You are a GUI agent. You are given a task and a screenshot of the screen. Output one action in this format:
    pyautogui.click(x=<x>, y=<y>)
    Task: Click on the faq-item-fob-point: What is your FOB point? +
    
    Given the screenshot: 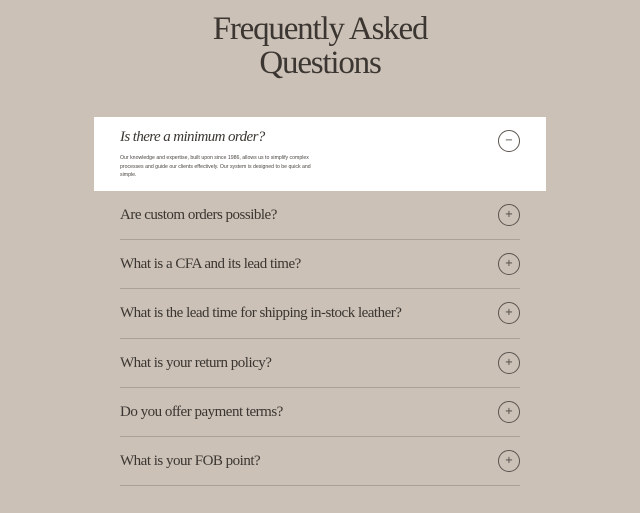 What is the action you would take?
    pyautogui.click(x=320, y=462)
    